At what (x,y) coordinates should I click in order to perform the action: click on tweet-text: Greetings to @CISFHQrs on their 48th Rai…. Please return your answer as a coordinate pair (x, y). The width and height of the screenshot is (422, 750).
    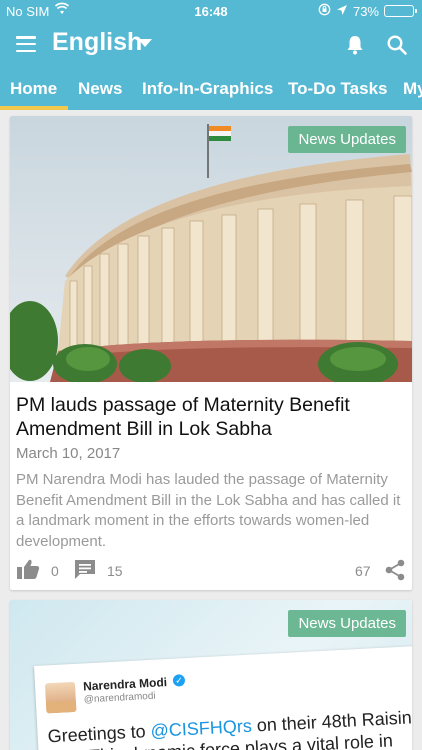
    Looking at the image, I should click on (229, 728).